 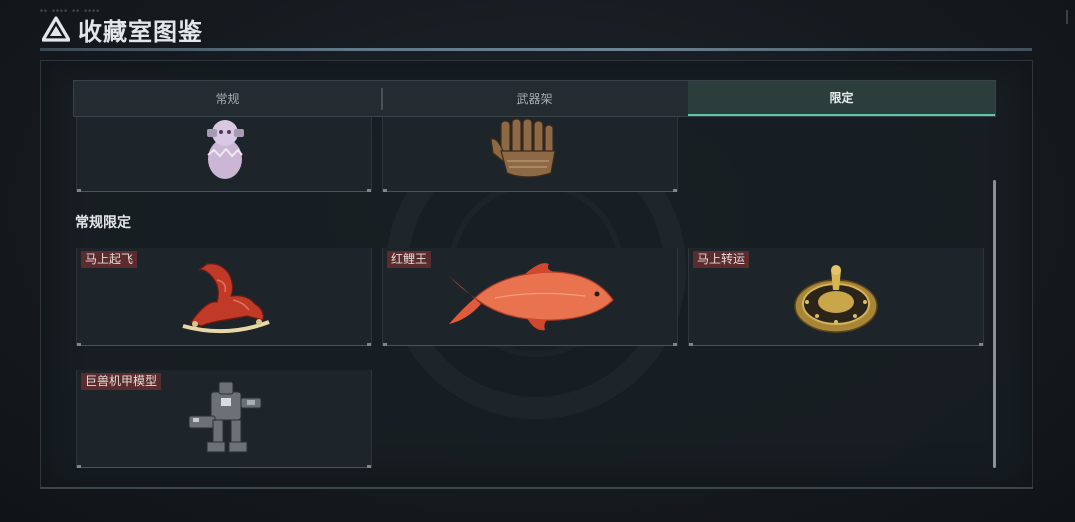 I want to click on collection-card-hand, so click(x=530, y=154).